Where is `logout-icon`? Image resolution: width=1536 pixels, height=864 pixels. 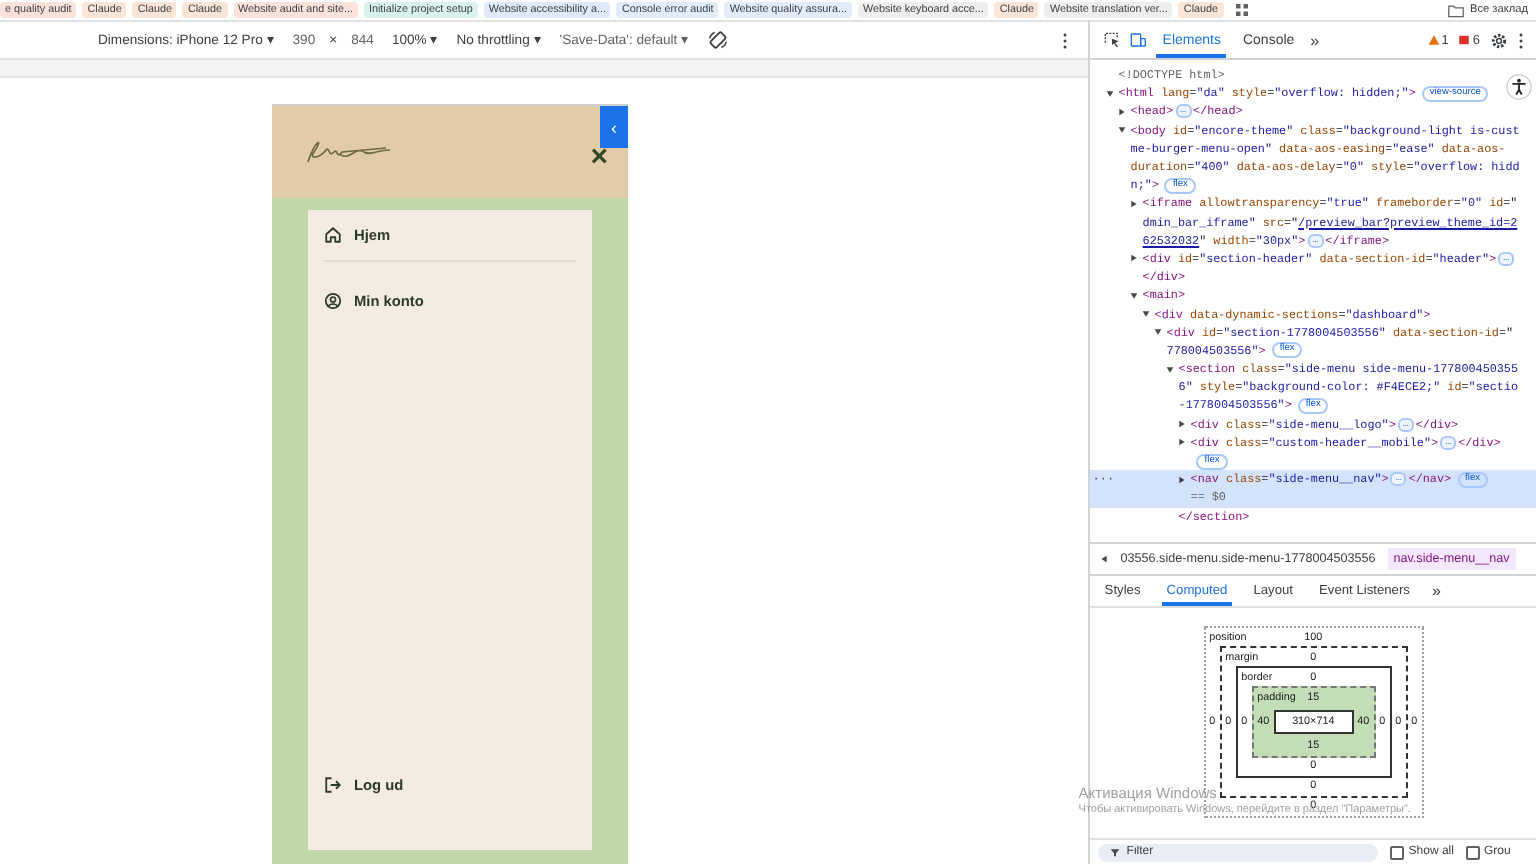
logout-icon is located at coordinates (333, 785).